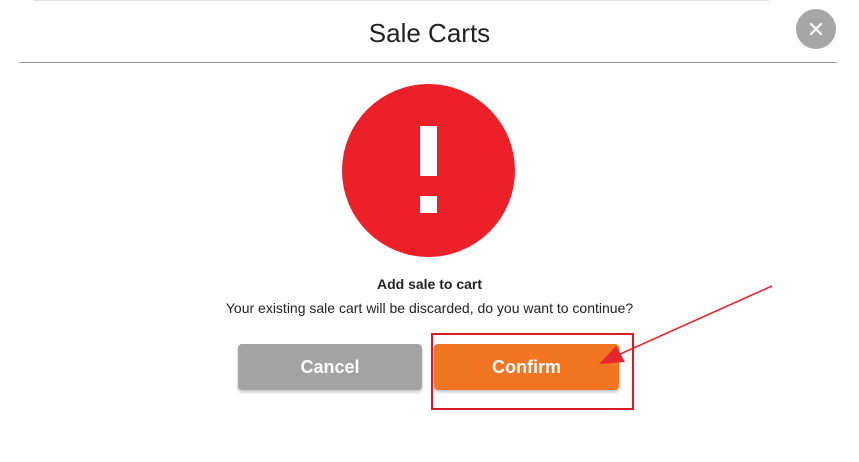 The image size is (859, 462). What do you see at coordinates (428, 62) in the screenshot?
I see `title-divider` at bounding box center [428, 62].